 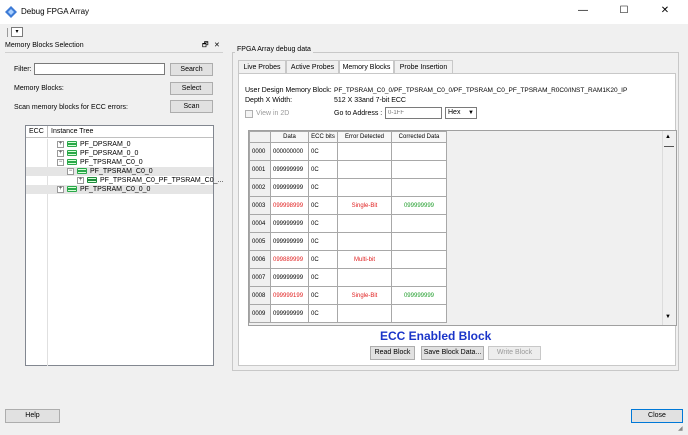 What do you see at coordinates (130, 132) in the screenshot?
I see `instance-column-header: Instance Tree` at bounding box center [130, 132].